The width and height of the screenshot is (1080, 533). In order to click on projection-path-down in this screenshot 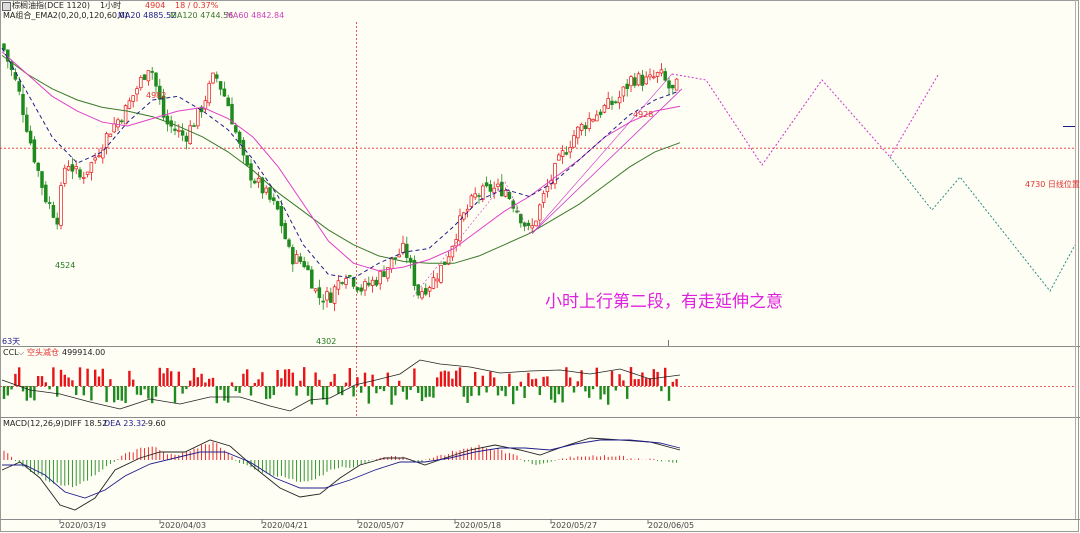, I will do `click(982, 224)`.